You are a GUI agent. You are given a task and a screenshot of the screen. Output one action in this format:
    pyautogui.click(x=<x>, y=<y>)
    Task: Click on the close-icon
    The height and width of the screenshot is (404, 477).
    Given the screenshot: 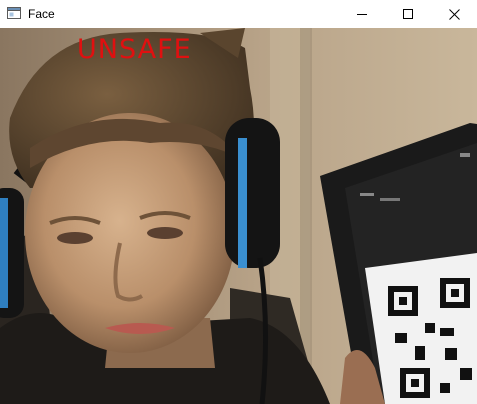 What is the action you would take?
    pyautogui.click(x=454, y=14)
    